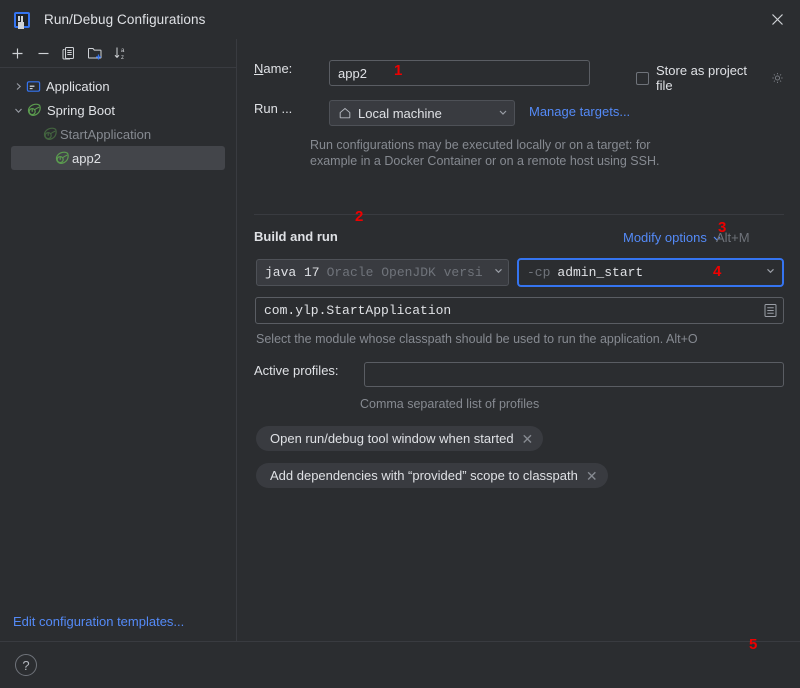  I want to click on tree-item-spring-boot: Spring Boot, so click(118, 110).